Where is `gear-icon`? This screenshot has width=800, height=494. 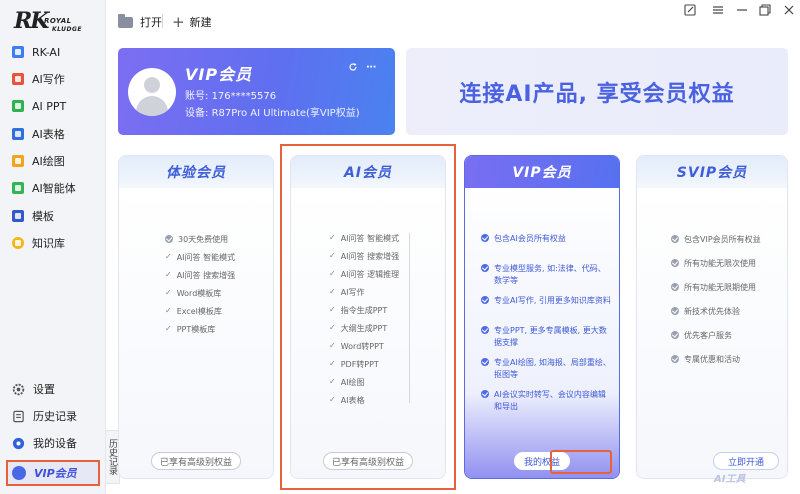 gear-icon is located at coordinates (18, 389).